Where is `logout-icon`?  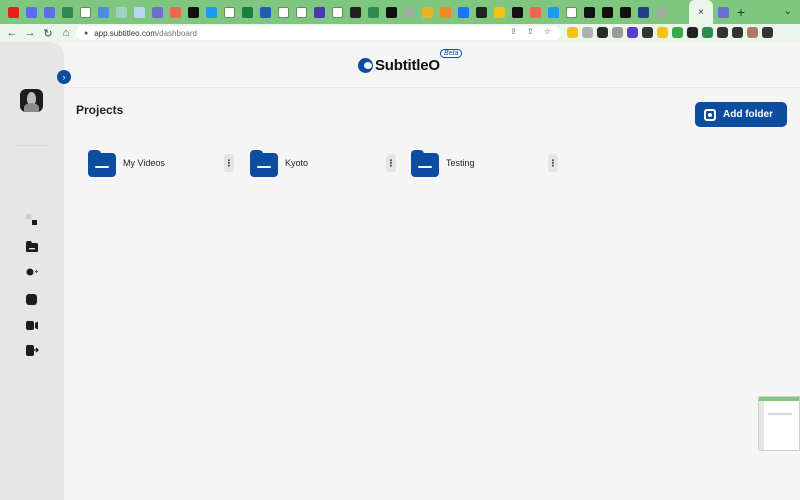 logout-icon is located at coordinates (31, 350).